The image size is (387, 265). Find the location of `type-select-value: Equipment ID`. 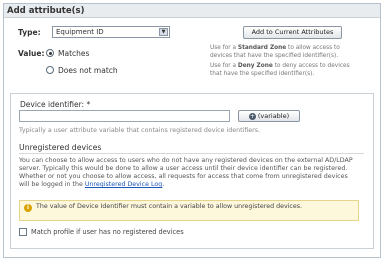

type-select-value: Equipment ID is located at coordinates (80, 32).